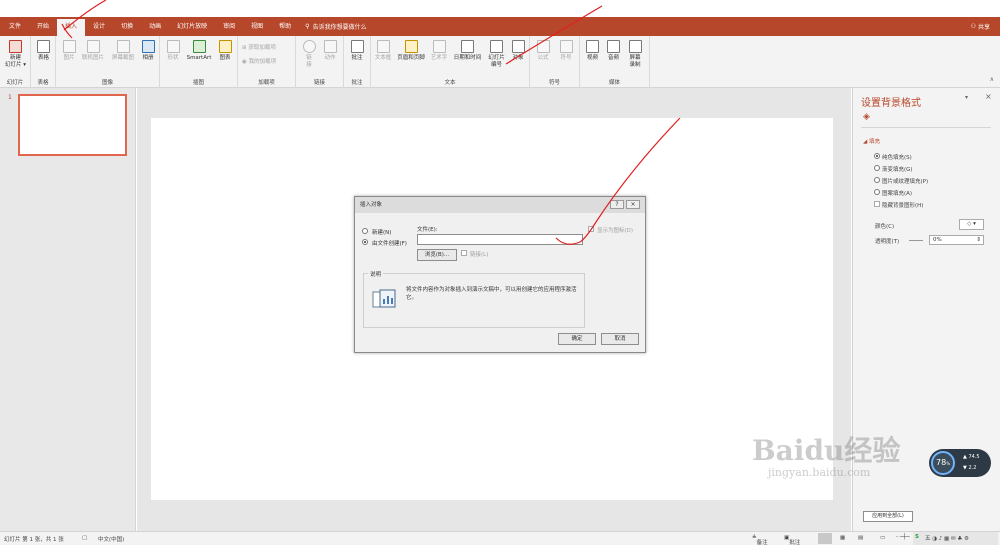 The width and height of the screenshot is (1000, 546). Describe the element at coordinates (111, 539) in the screenshot. I see `language-indicator: 中文(中国)` at that location.